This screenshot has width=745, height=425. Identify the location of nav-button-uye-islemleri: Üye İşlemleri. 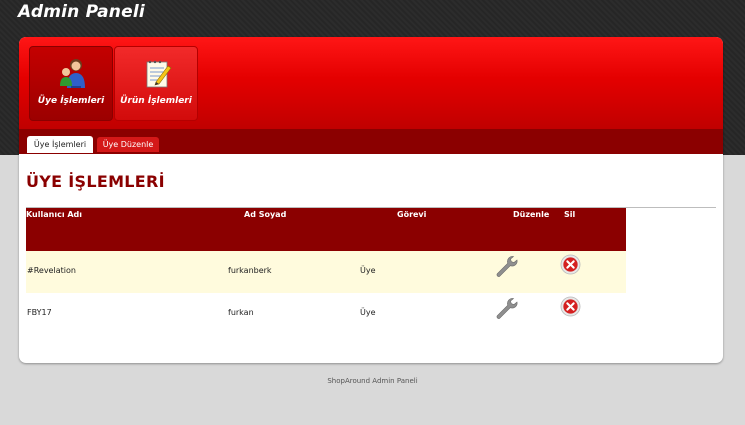
(71, 83).